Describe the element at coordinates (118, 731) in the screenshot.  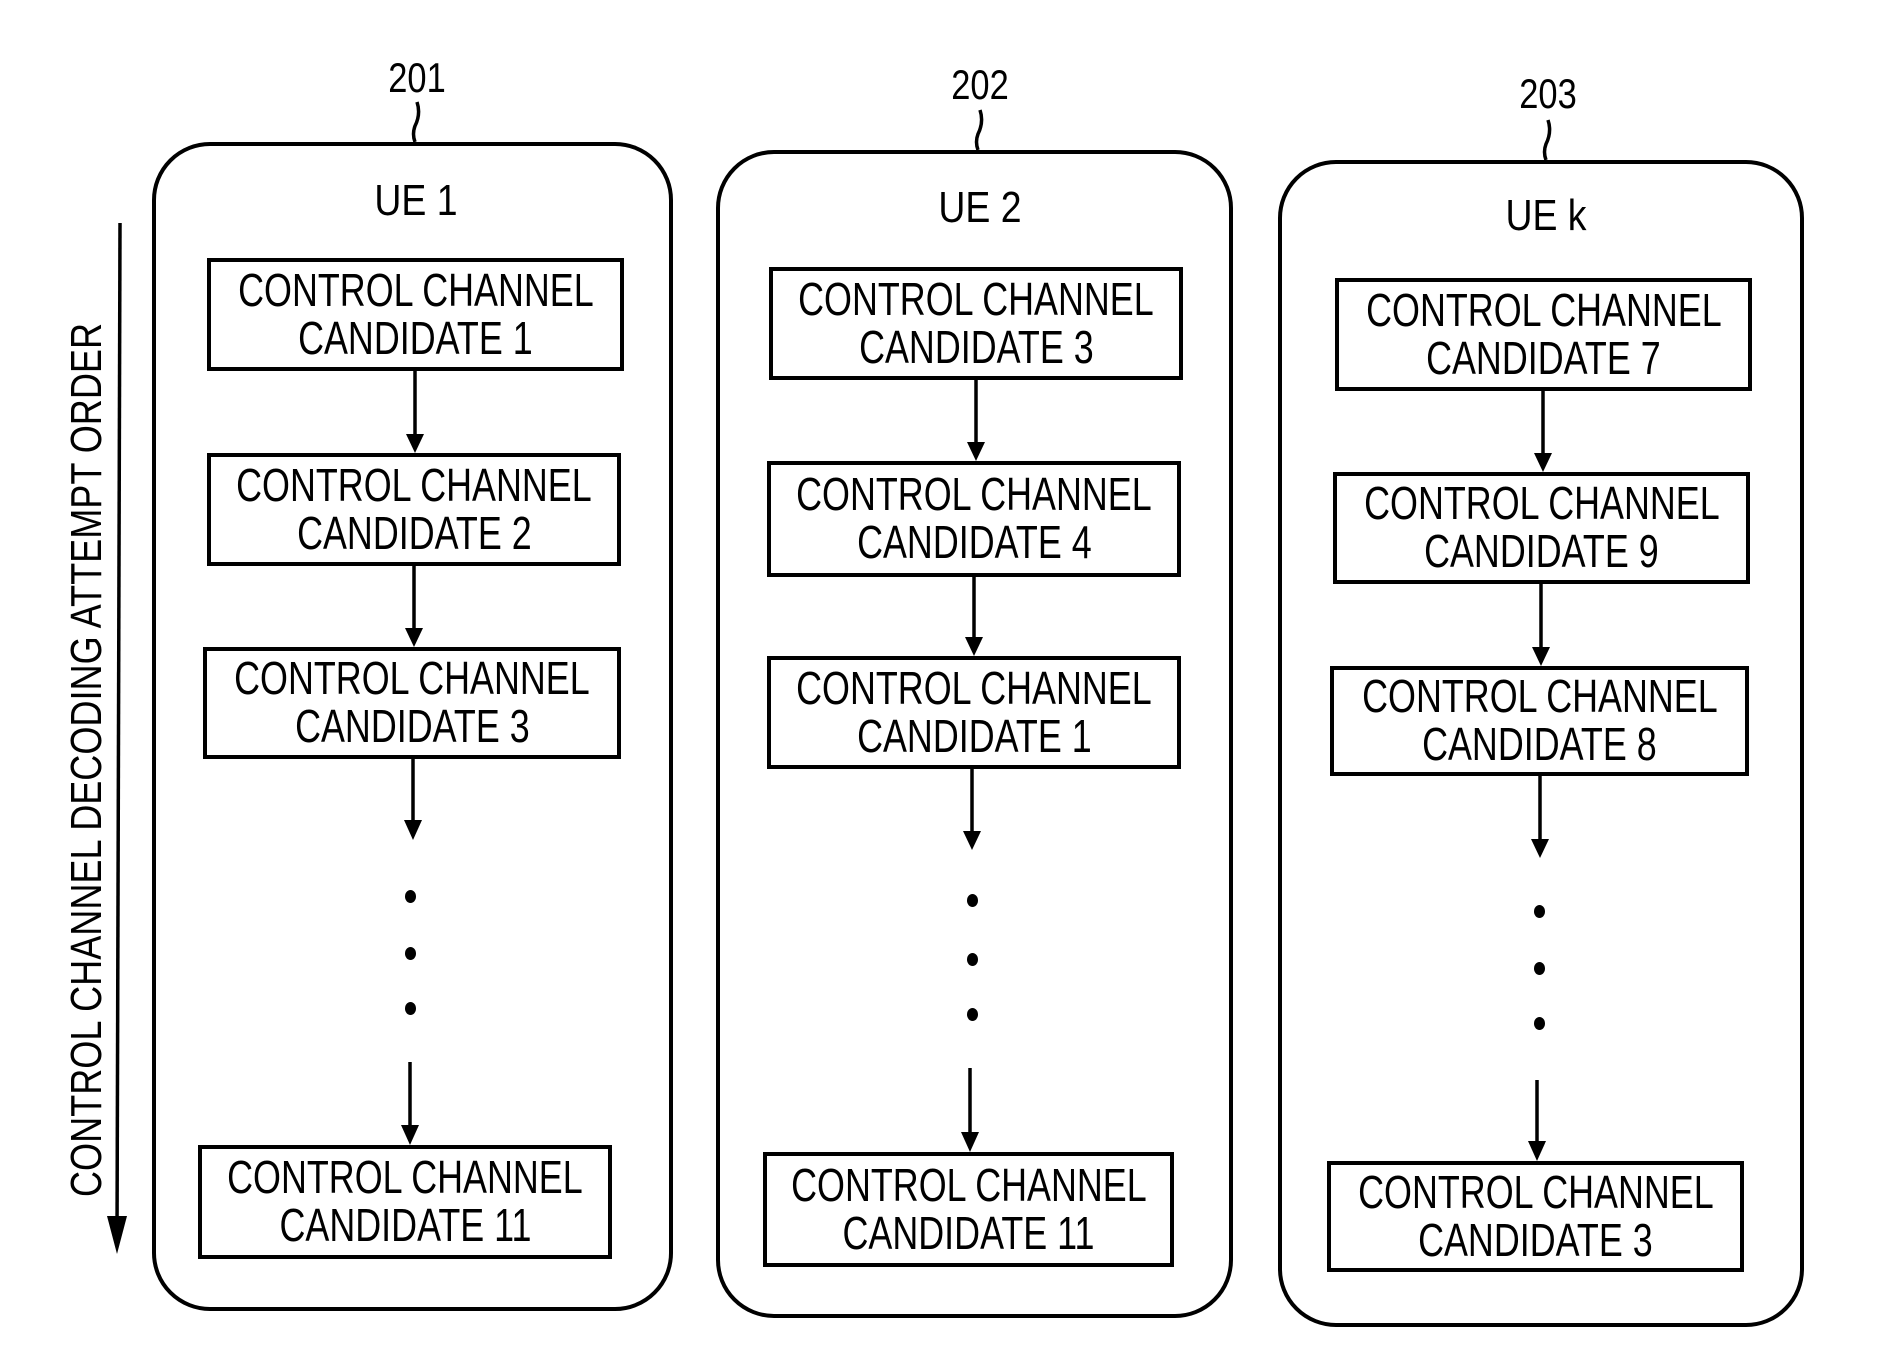
I see `axis-arrow-line` at that location.